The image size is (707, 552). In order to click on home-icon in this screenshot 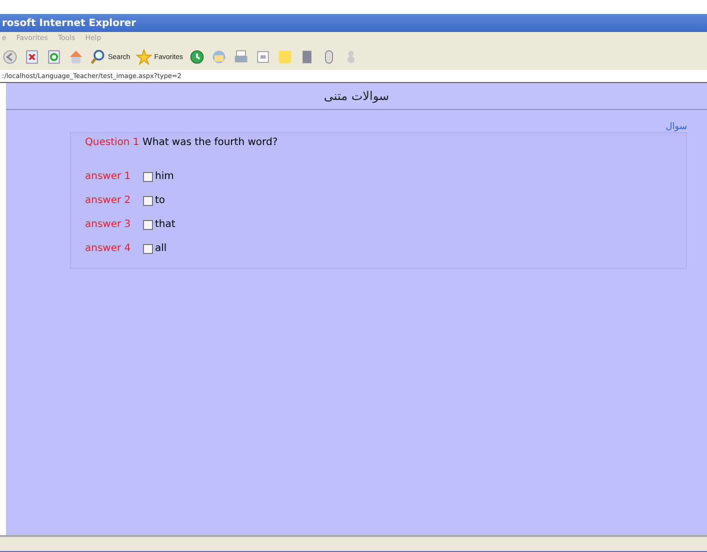, I will do `click(76, 57)`.